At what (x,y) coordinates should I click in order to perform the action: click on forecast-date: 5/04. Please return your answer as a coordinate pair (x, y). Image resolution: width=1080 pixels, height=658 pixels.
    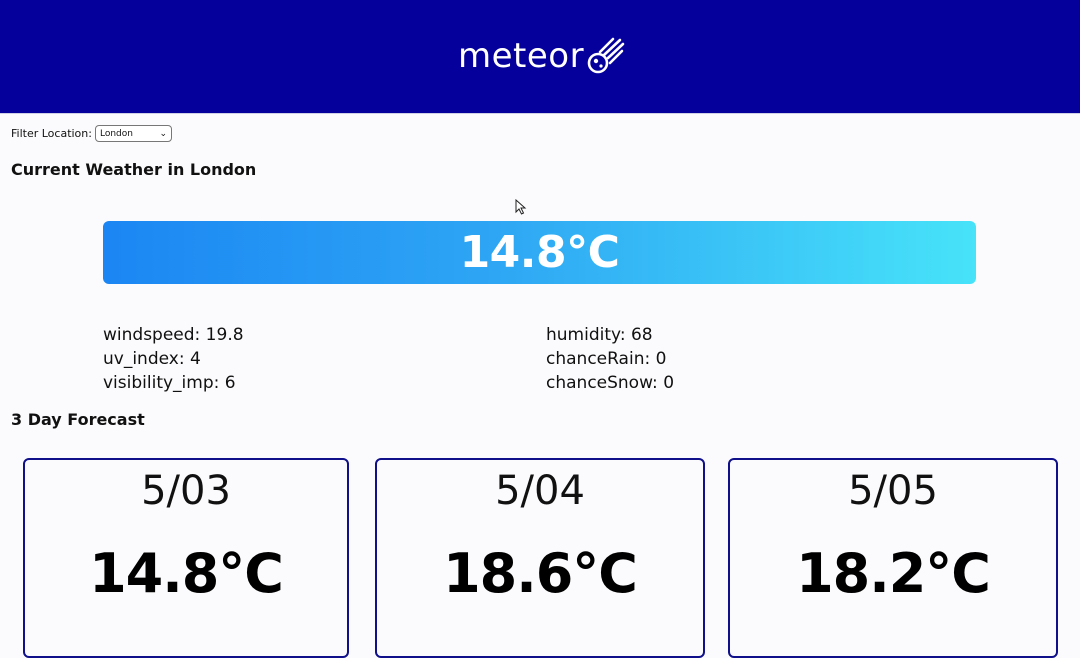
    Looking at the image, I should click on (540, 491).